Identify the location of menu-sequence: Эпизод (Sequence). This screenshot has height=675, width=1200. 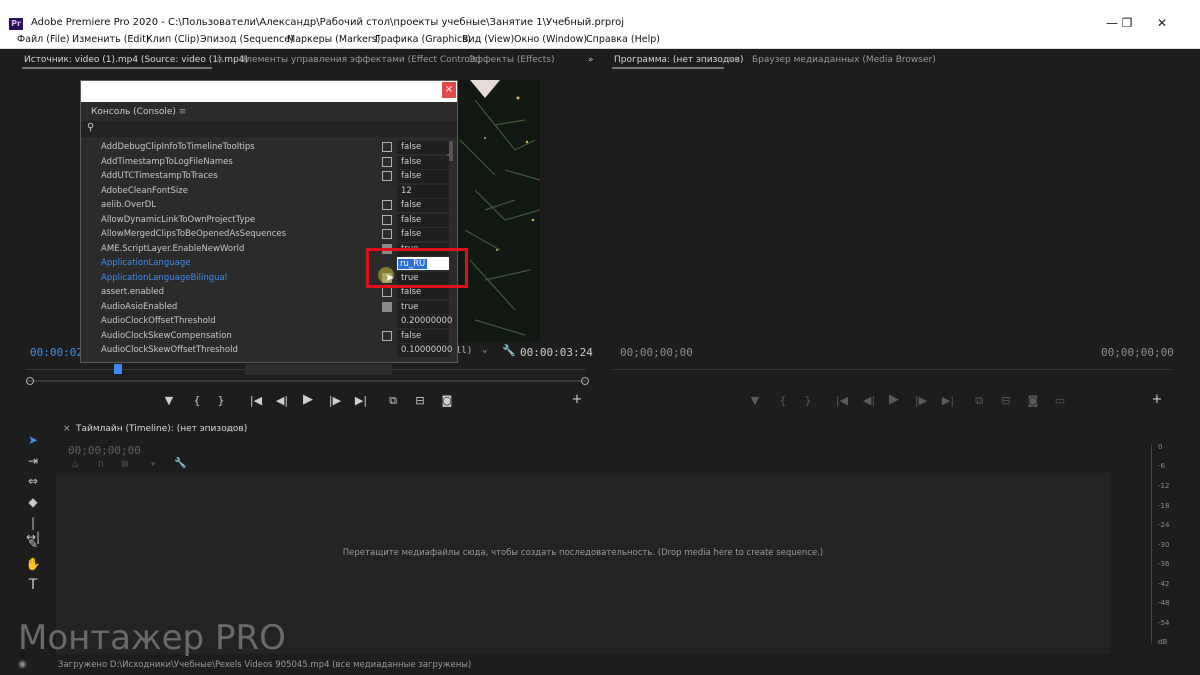
(247, 39).